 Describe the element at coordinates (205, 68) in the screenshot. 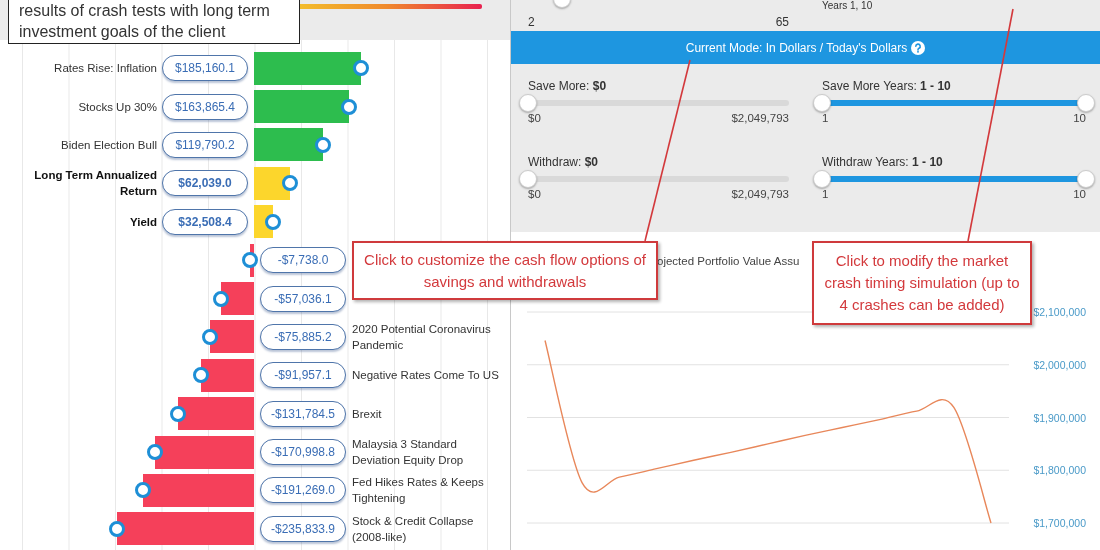

I see `amount-pill: $185,160.1` at that location.